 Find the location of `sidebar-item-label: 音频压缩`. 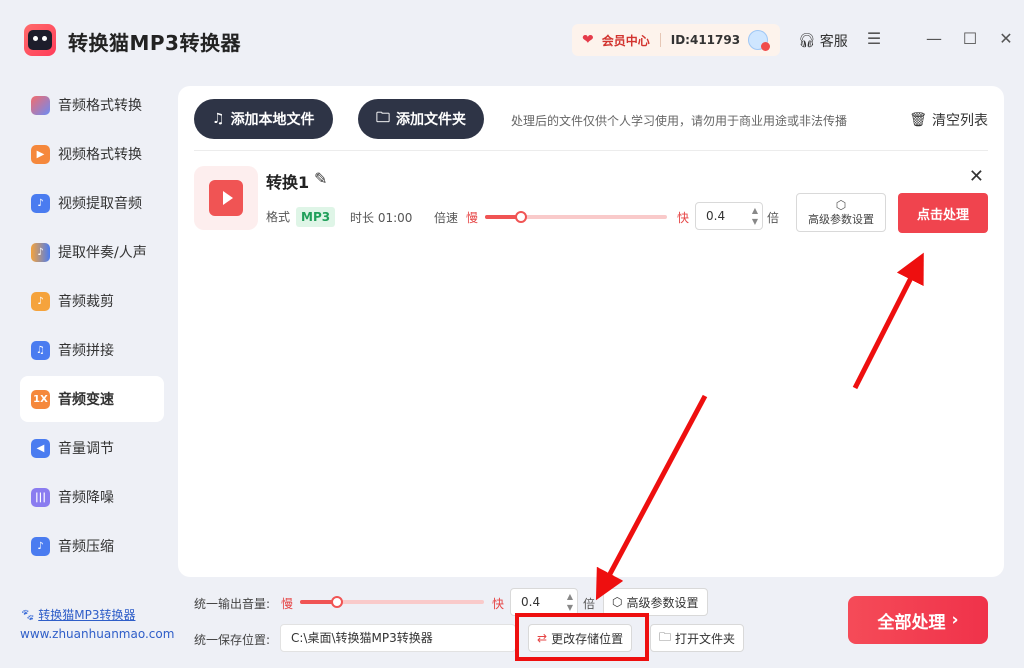

sidebar-item-label: 音频压缩 is located at coordinates (86, 547).